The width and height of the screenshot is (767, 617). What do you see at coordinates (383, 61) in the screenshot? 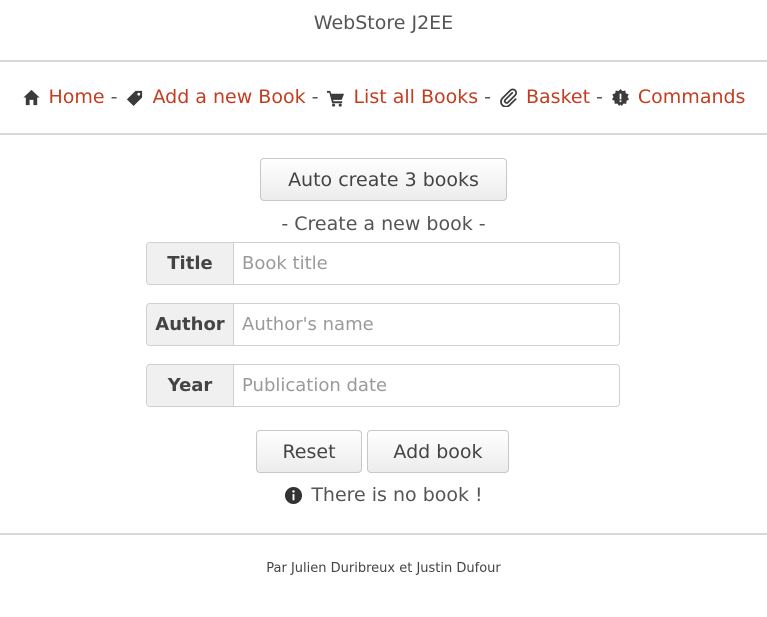
I see `header-divider` at bounding box center [383, 61].